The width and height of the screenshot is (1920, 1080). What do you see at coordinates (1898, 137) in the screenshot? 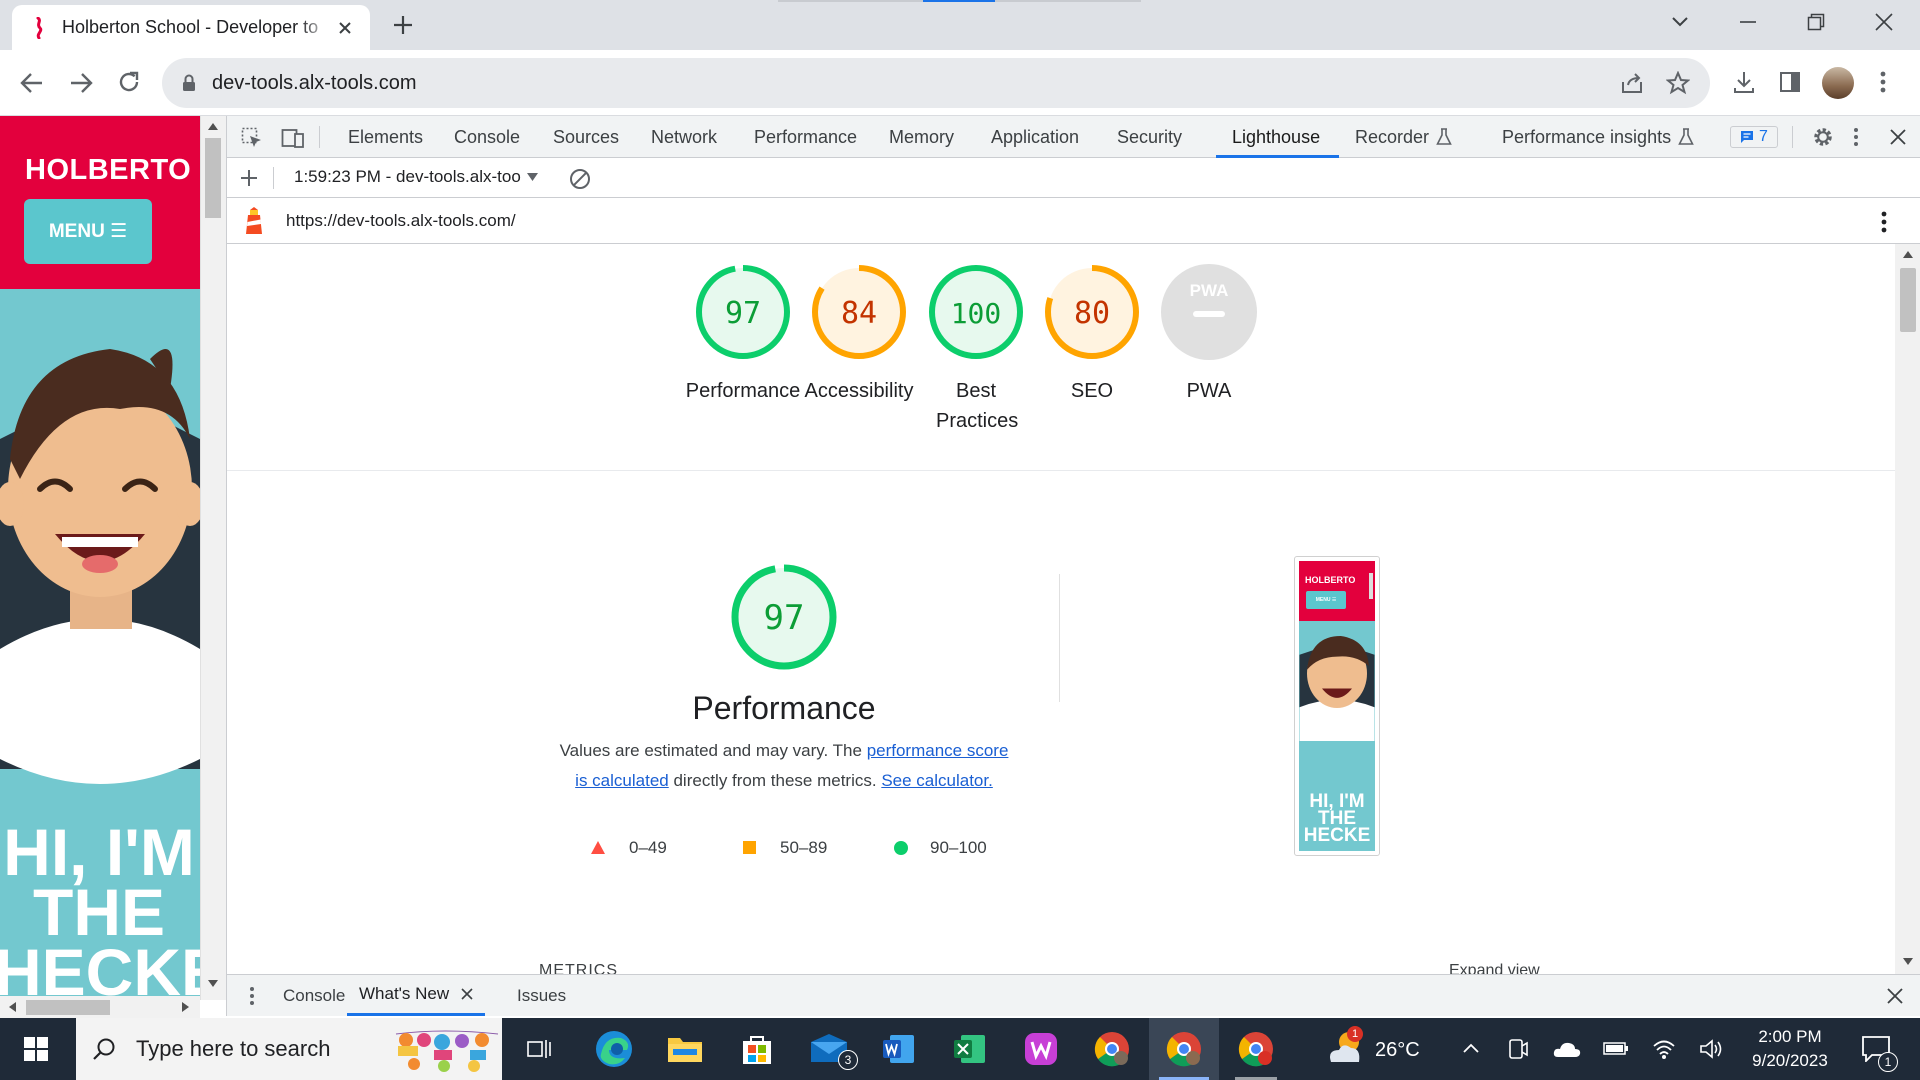
I see `close-devtools-icon` at bounding box center [1898, 137].